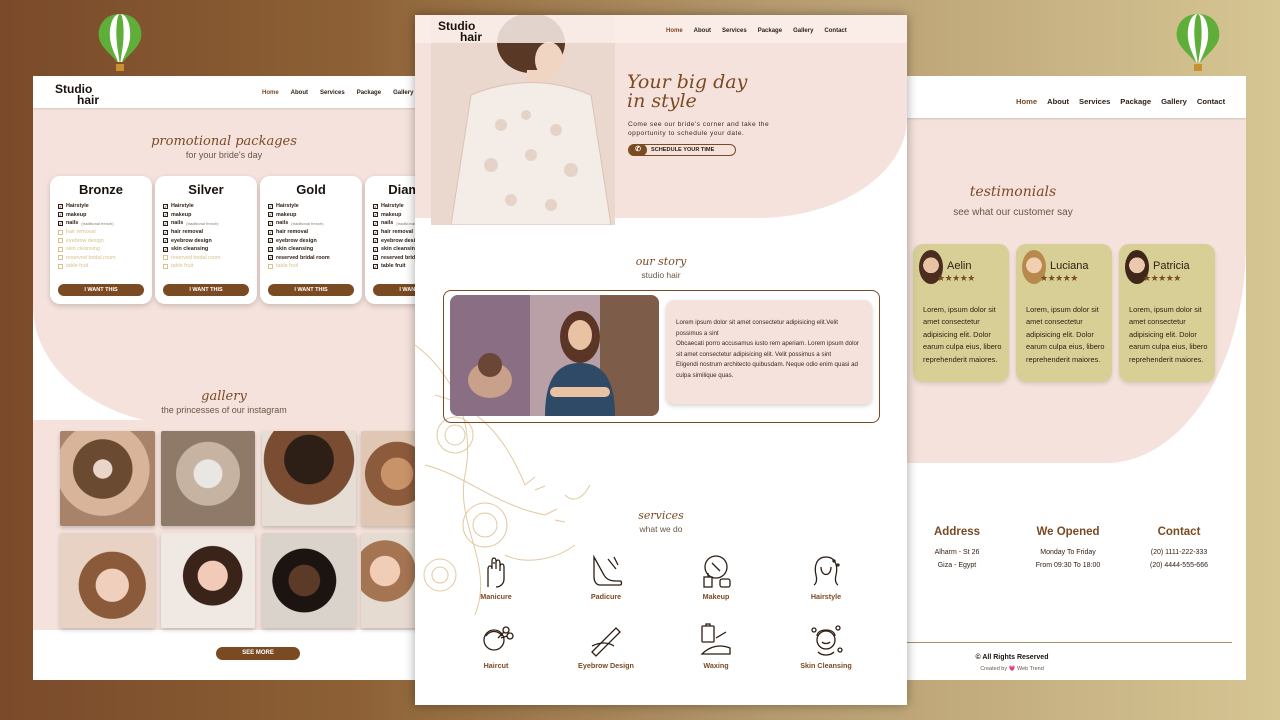 The height and width of the screenshot is (720, 1280). What do you see at coordinates (1198, 43) in the screenshot?
I see `hot-air-balloon-icon` at bounding box center [1198, 43].